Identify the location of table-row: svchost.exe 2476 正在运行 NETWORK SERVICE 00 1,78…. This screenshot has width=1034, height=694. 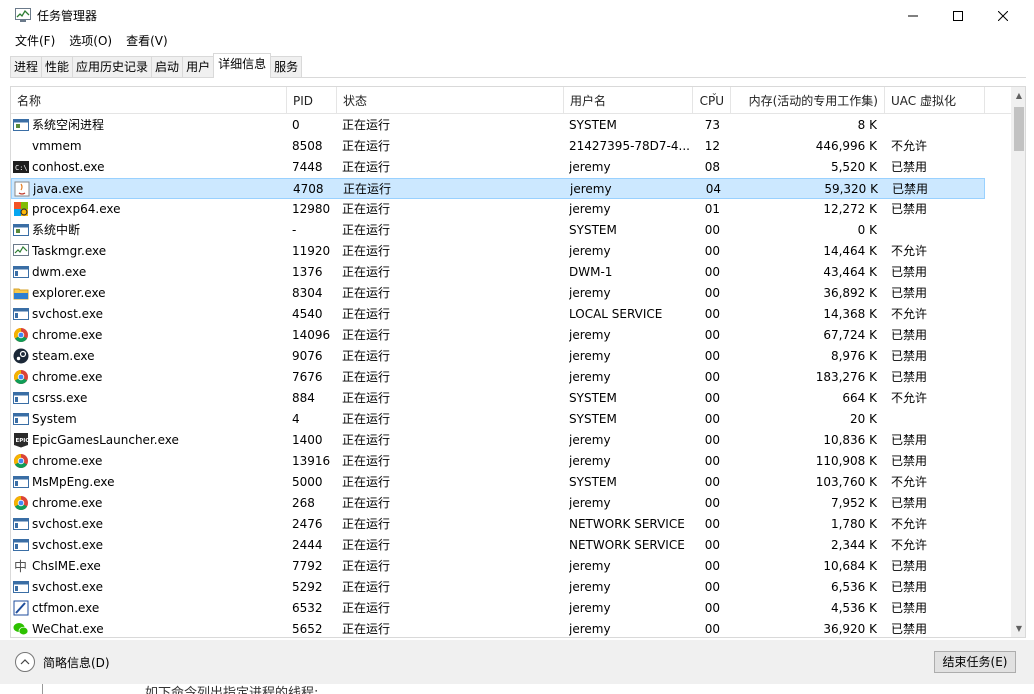
(498, 524).